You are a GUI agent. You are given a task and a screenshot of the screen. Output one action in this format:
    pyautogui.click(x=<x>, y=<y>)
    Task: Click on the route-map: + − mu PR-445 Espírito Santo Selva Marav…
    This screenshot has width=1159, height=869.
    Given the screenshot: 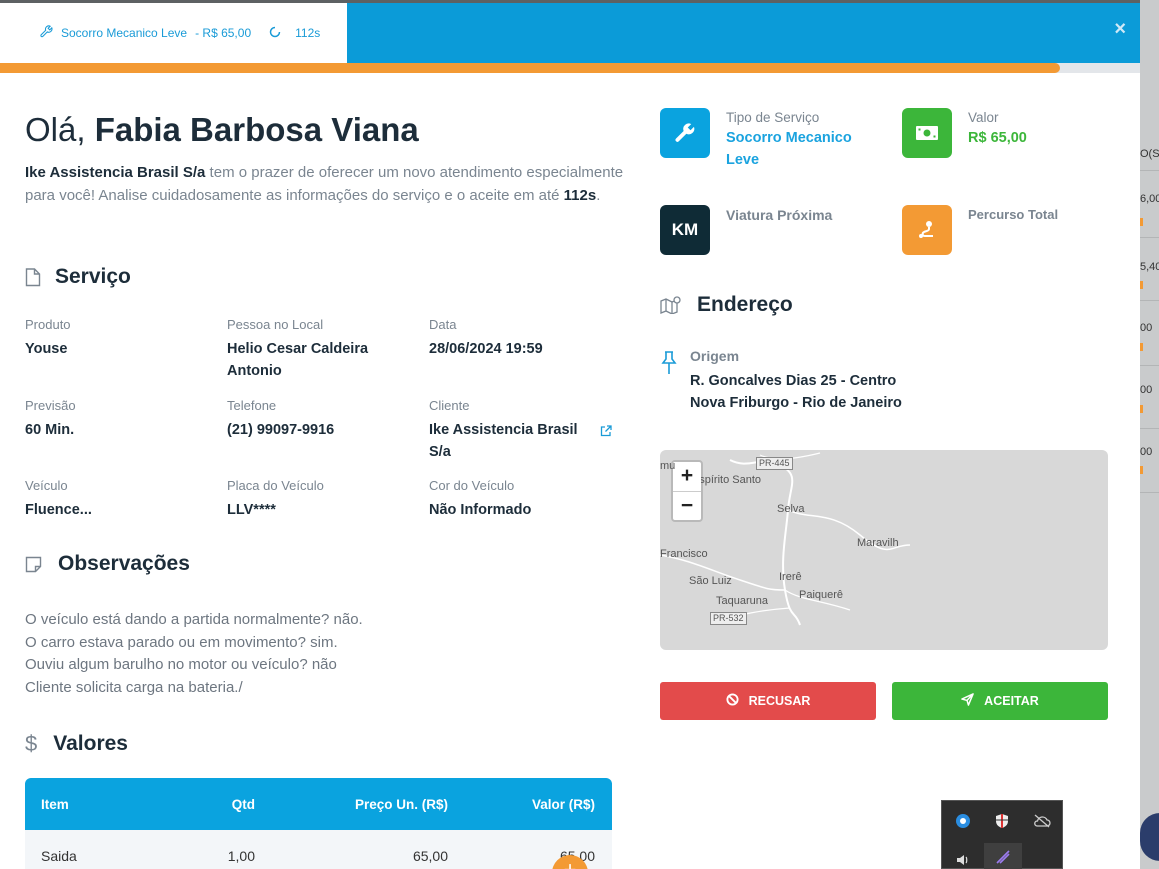 What is the action you would take?
    pyautogui.click(x=884, y=550)
    